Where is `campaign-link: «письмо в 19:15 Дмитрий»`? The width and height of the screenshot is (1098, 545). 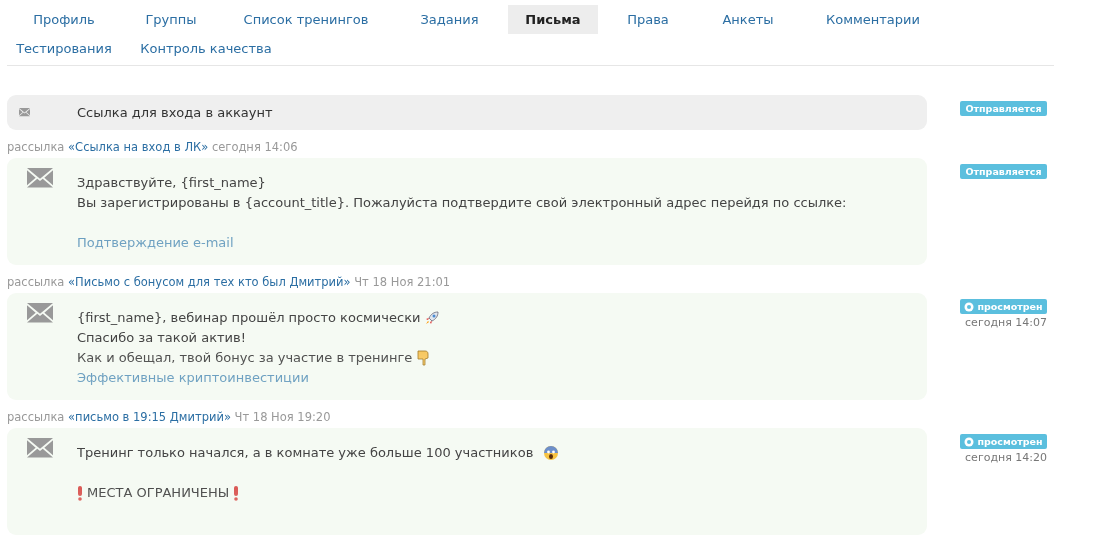 campaign-link: «письмо в 19:15 Дмитрий» is located at coordinates (149, 417).